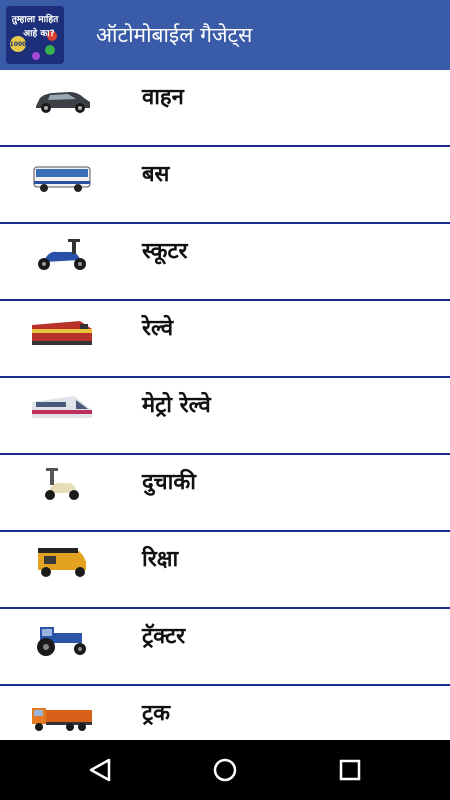 The height and width of the screenshot is (800, 450). What do you see at coordinates (100, 770) in the screenshot?
I see `back-triangle-icon` at bounding box center [100, 770].